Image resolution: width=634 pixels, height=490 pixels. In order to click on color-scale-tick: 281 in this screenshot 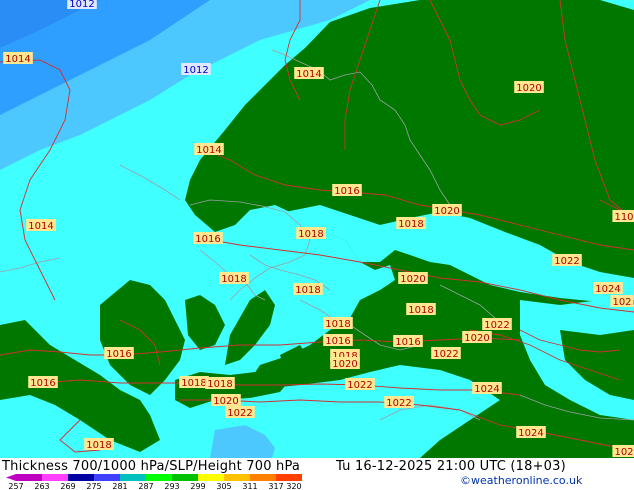, I will do `click(119, 486)`.